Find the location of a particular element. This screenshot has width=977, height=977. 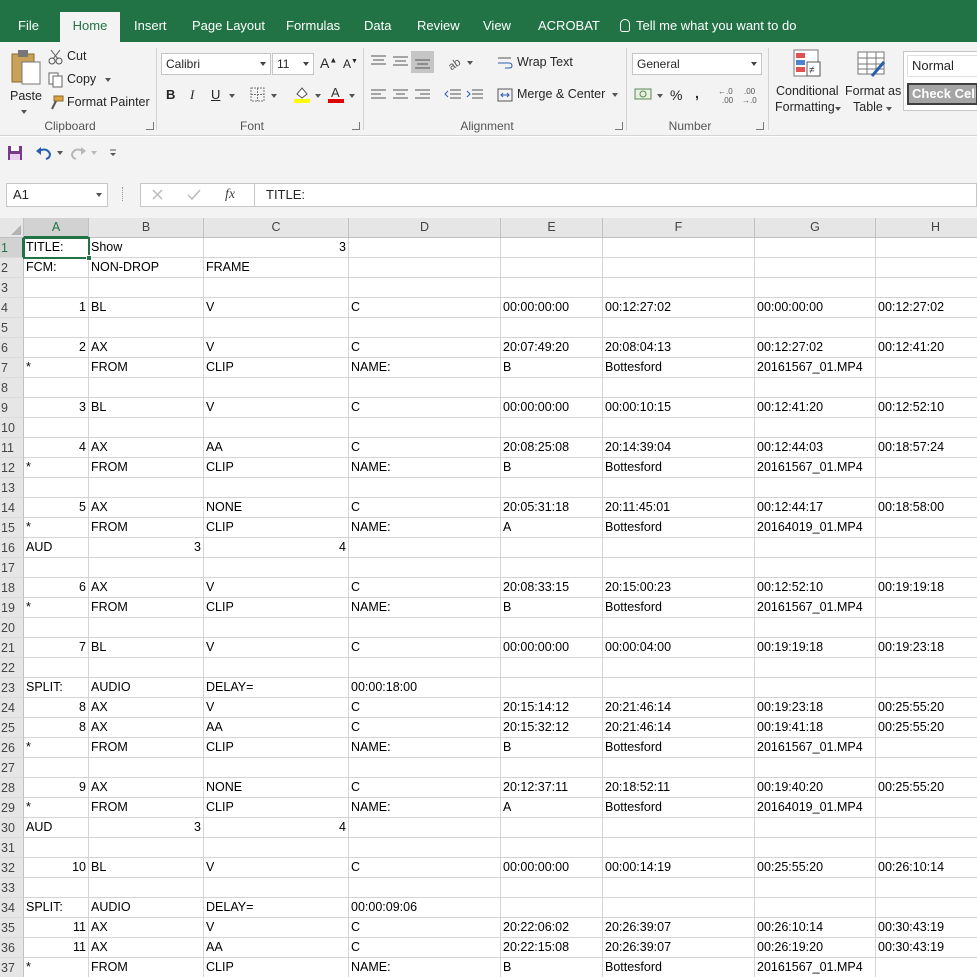

cell-d21: C is located at coordinates (425, 648).